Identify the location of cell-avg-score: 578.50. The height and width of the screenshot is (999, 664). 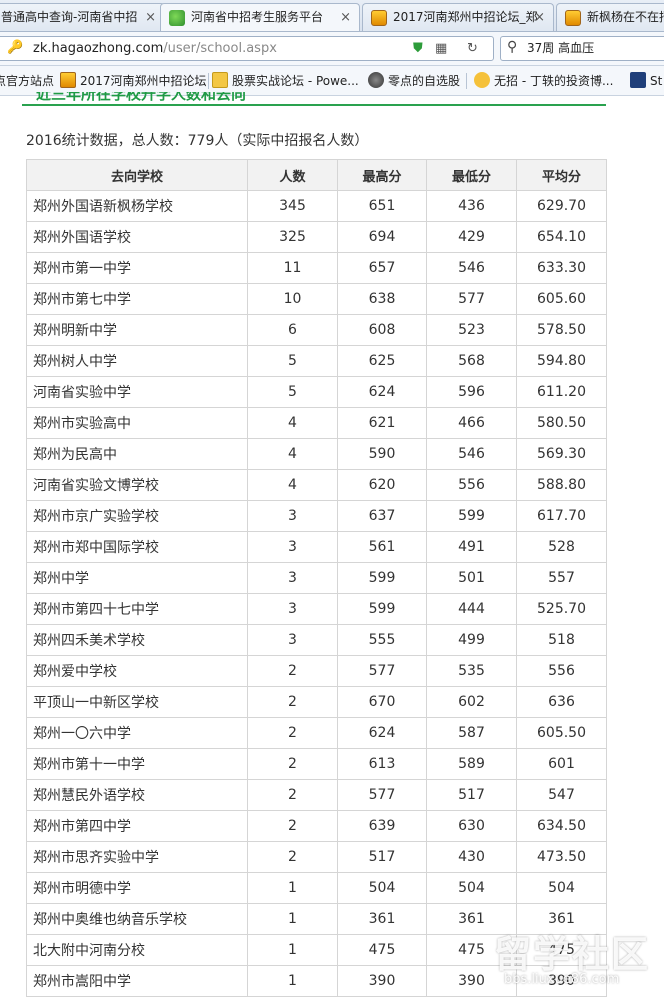
(561, 330).